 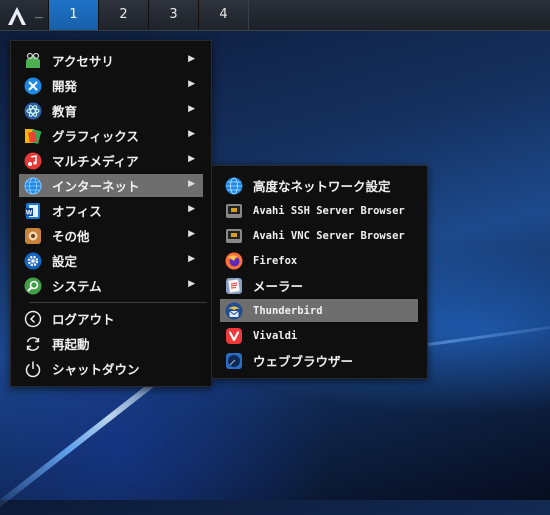 I want to click on web-browser-icon, so click(x=233, y=360).